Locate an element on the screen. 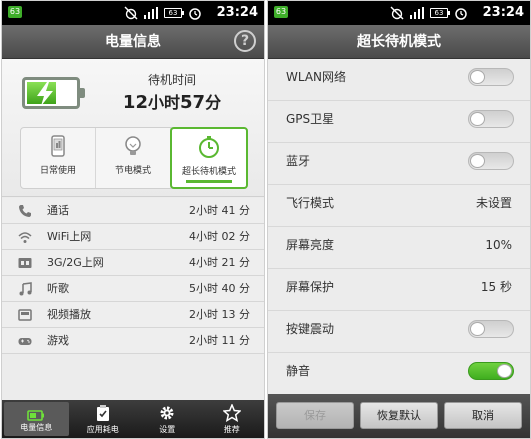  nav-recommend: 推荐 is located at coordinates (232, 419).